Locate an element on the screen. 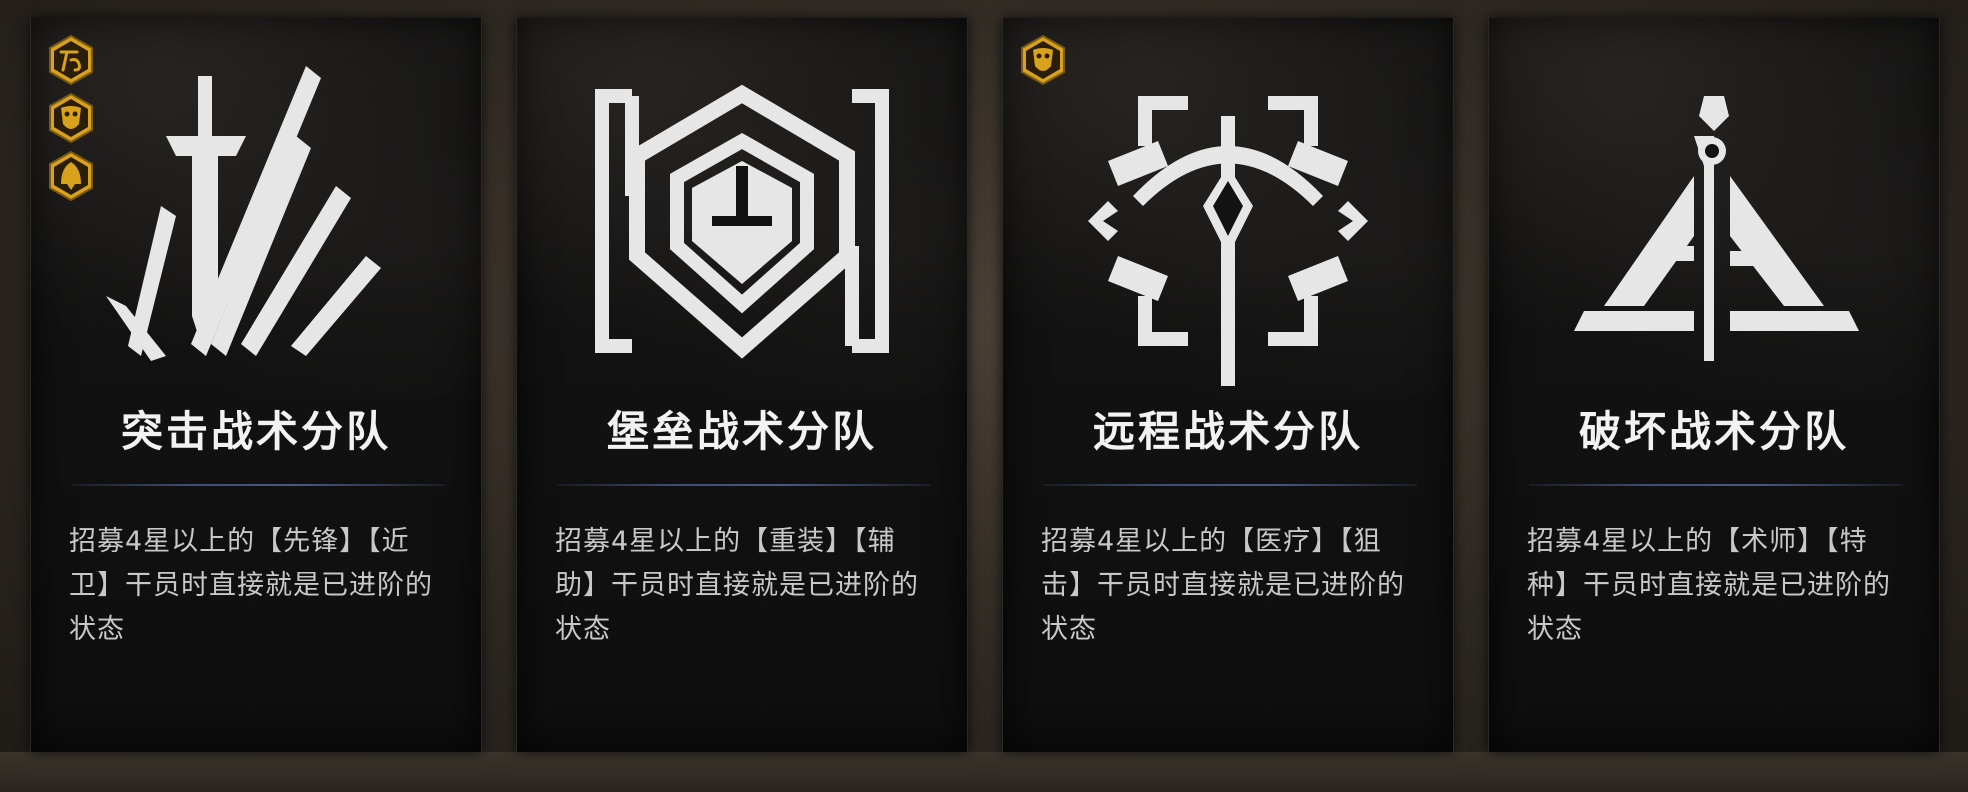  squad-description: 招募4星以上的【术师】【特种】干员时直接就是已进阶的状态 is located at coordinates (1709, 585).